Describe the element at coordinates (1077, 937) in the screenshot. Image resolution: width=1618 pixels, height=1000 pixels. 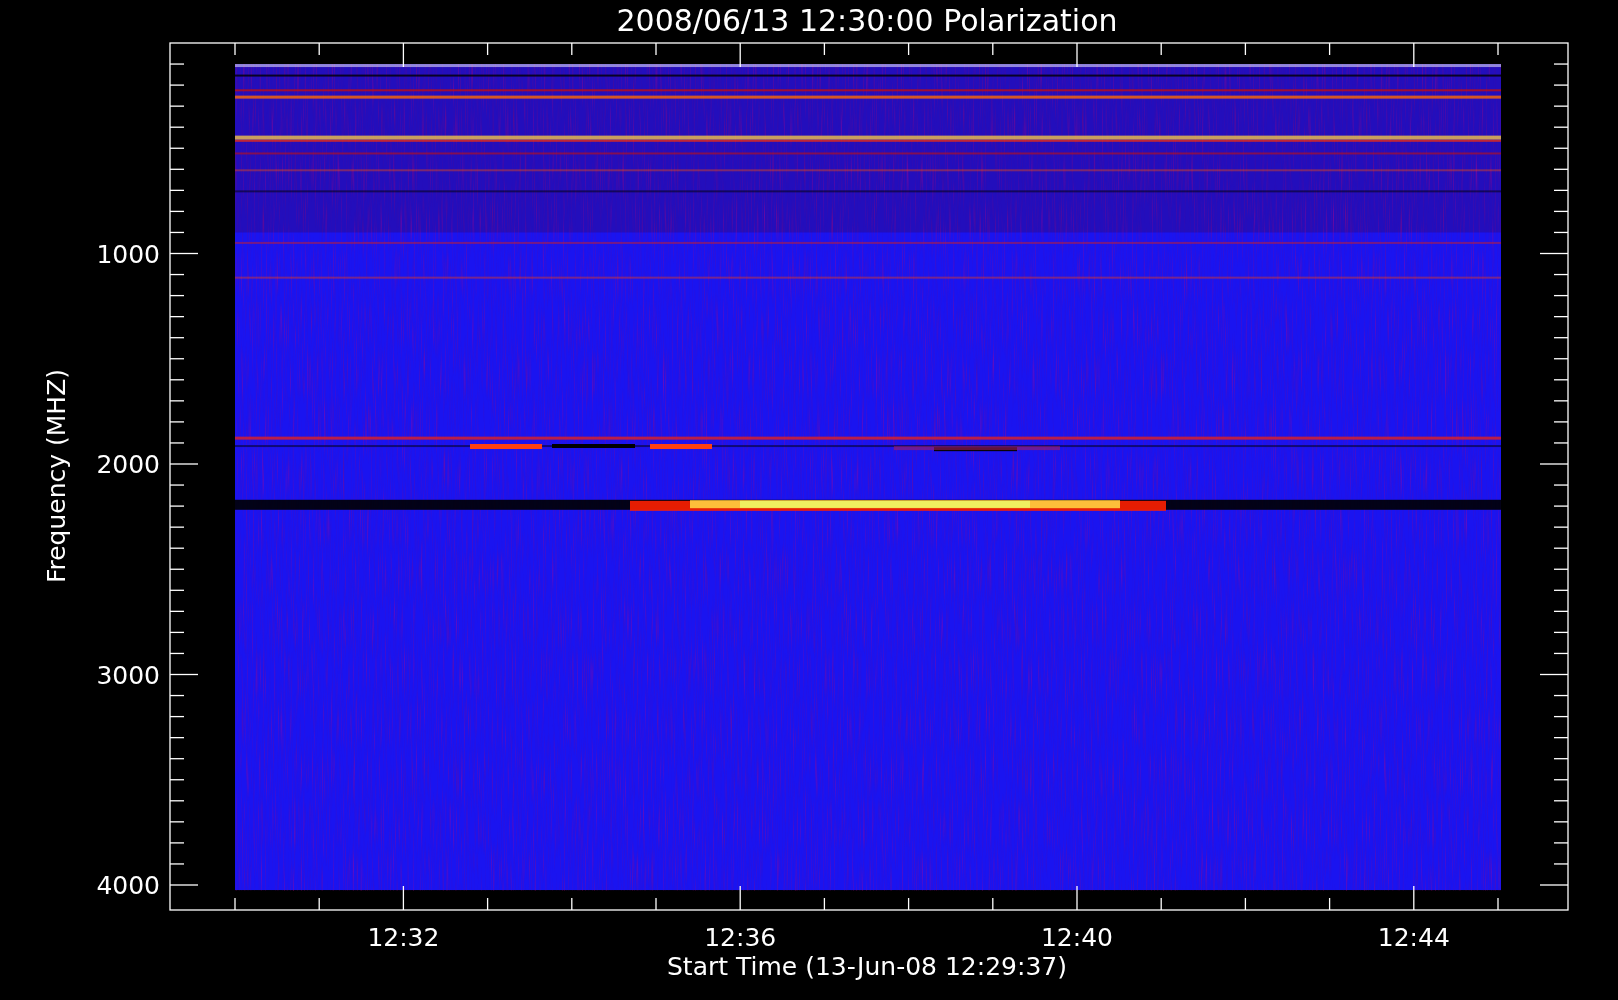
I see `x-tick-label: 12:40` at that location.